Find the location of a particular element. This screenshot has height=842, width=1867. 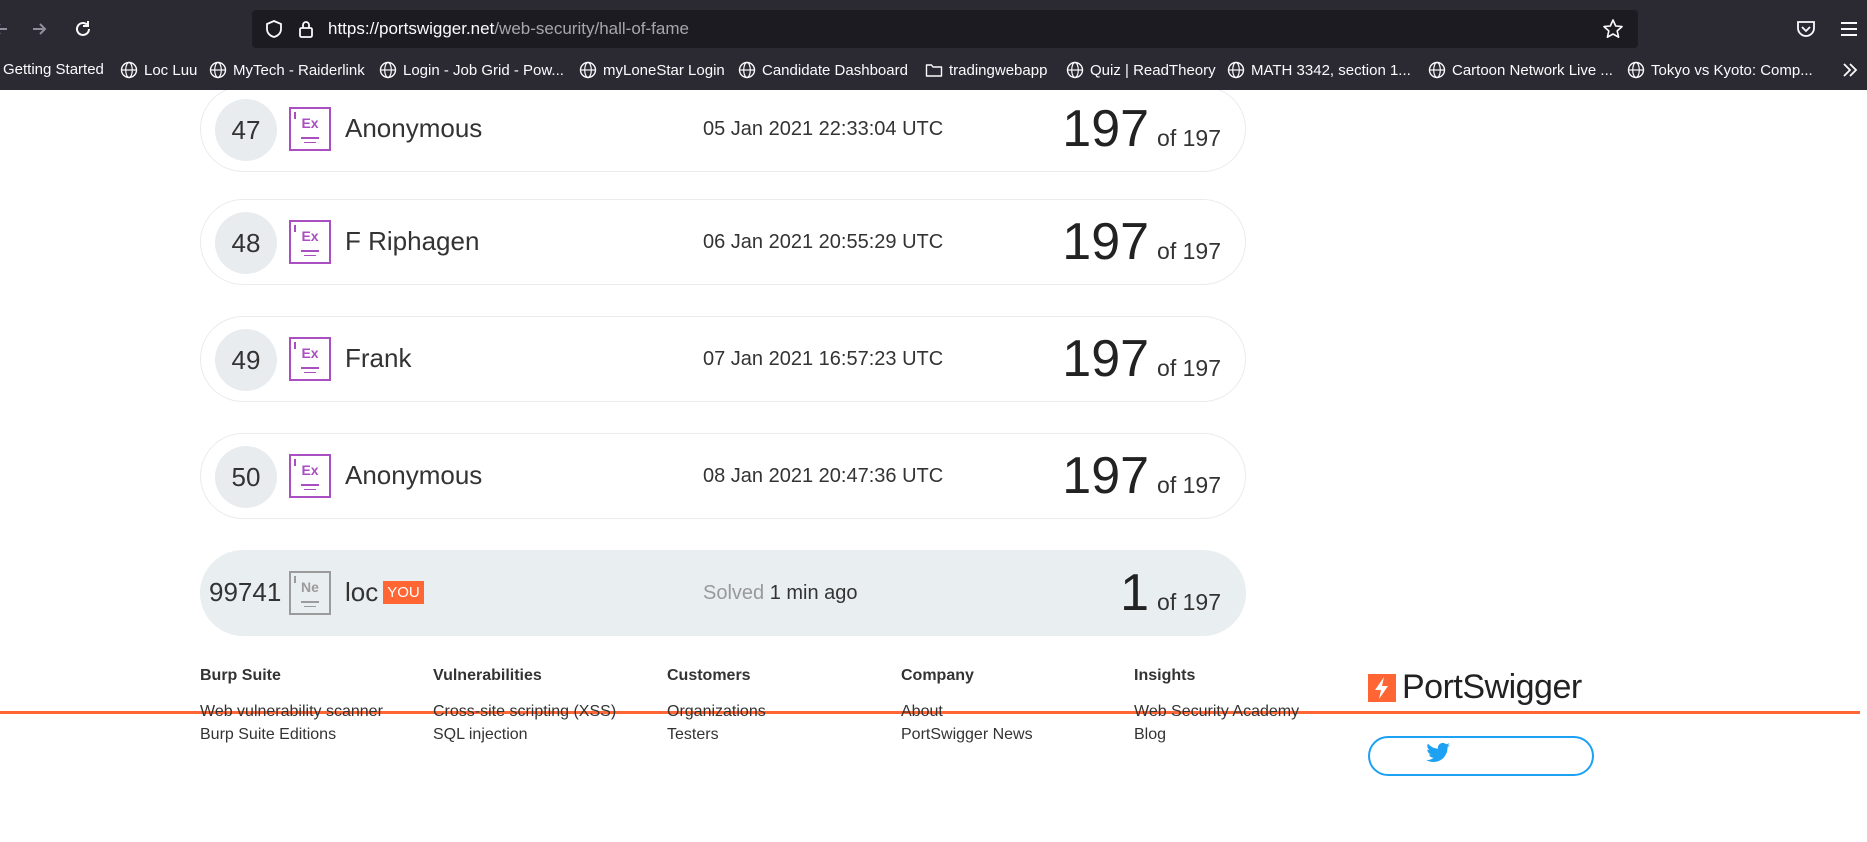

solved-time: 1 min ago is located at coordinates (813, 593).